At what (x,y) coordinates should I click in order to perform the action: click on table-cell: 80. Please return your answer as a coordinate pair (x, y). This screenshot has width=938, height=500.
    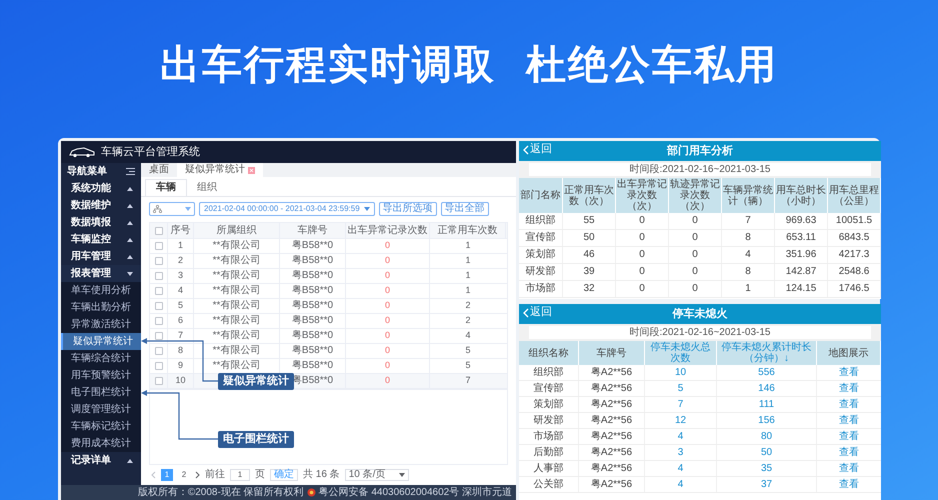
    Looking at the image, I should click on (767, 436).